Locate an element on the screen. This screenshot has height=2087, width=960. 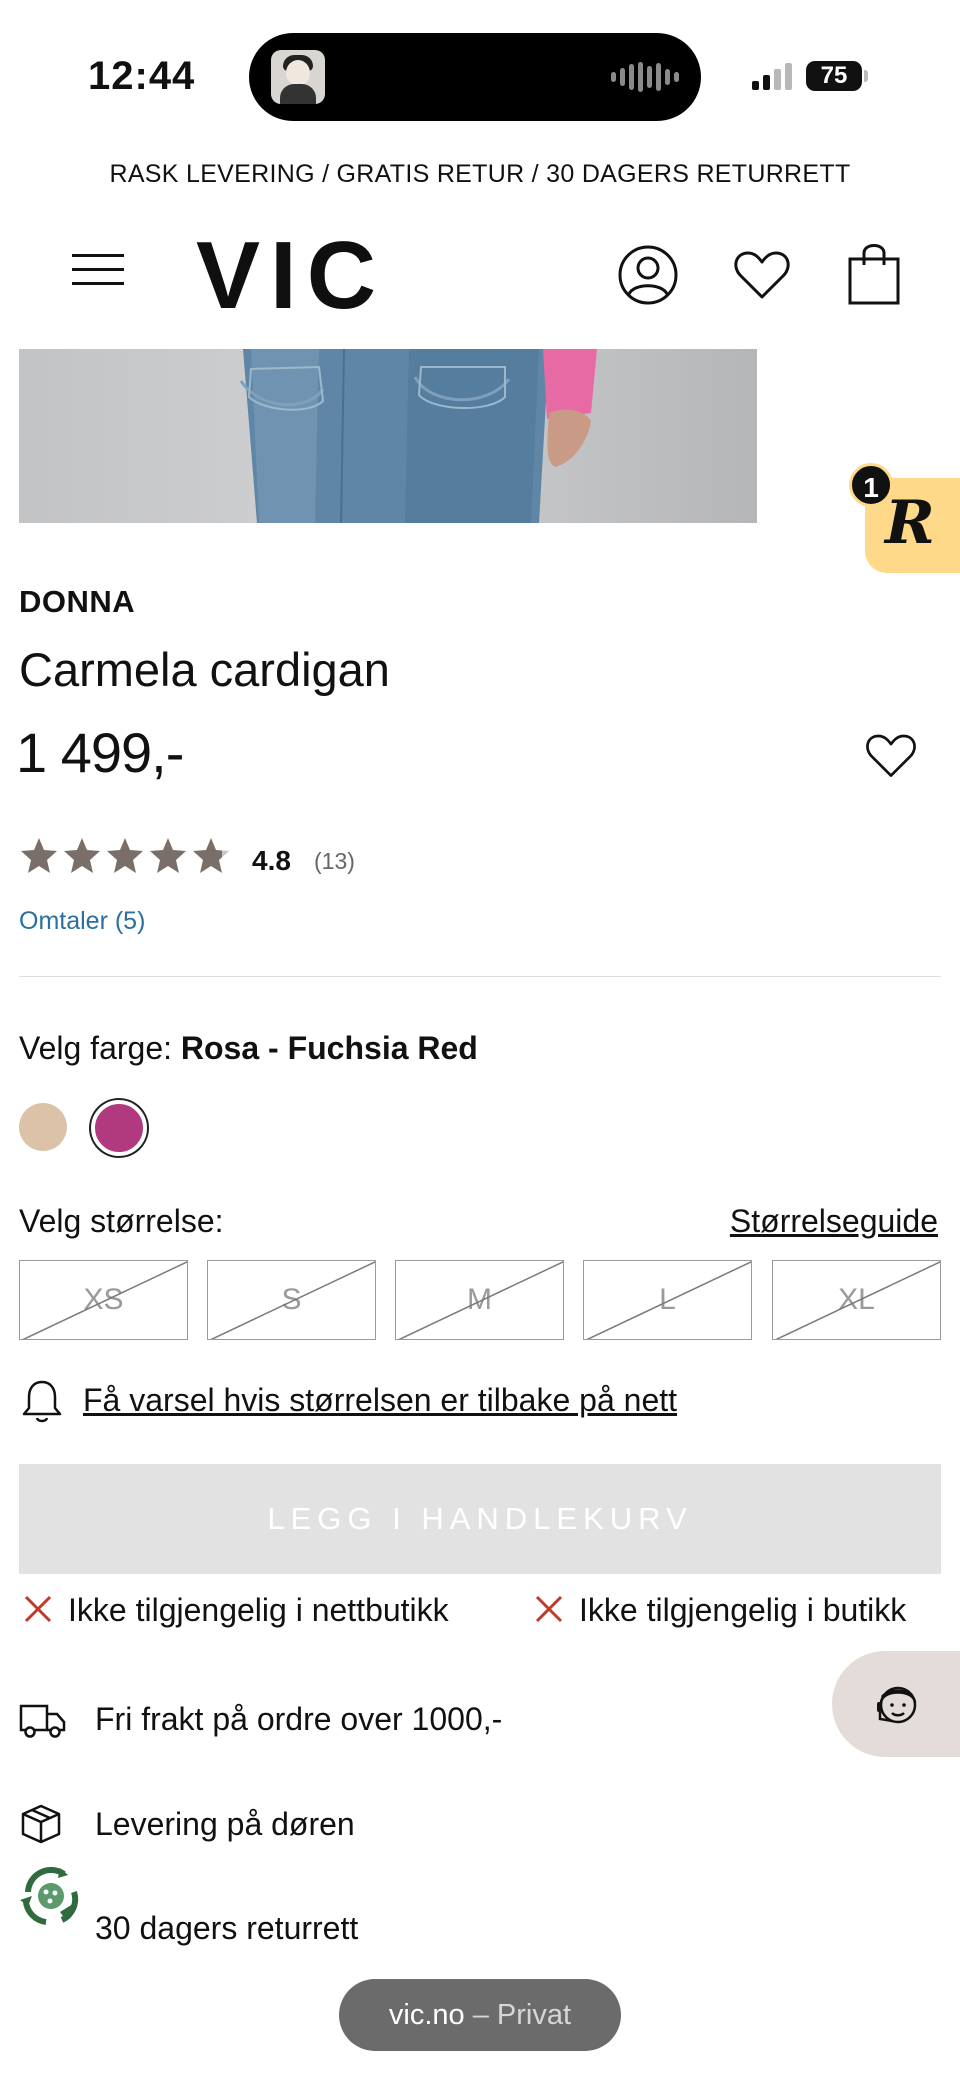
dynamic-island is located at coordinates (475, 77).